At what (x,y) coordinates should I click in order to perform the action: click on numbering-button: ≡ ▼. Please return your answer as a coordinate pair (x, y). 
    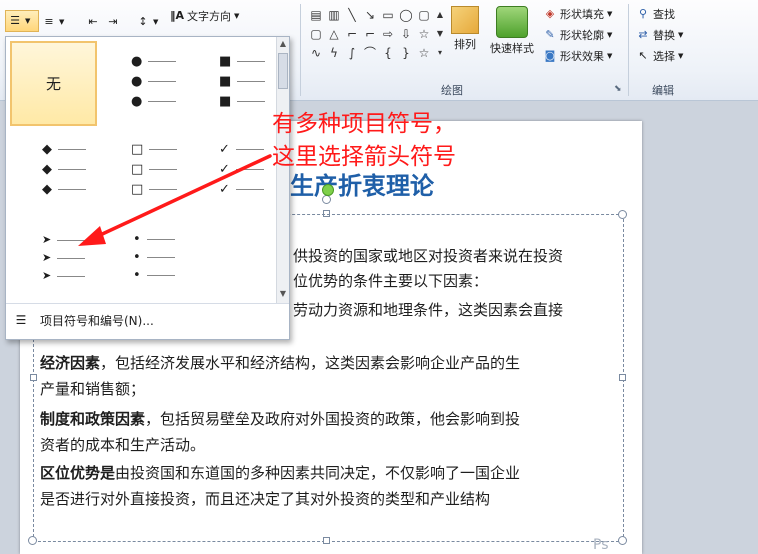
    Looking at the image, I should click on (53, 22).